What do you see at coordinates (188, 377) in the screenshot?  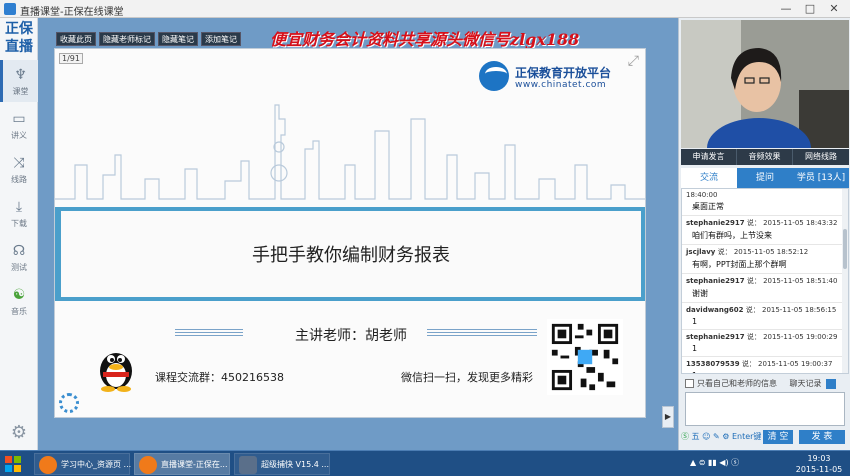 I see `group-label: 课程交流群：` at bounding box center [188, 377].